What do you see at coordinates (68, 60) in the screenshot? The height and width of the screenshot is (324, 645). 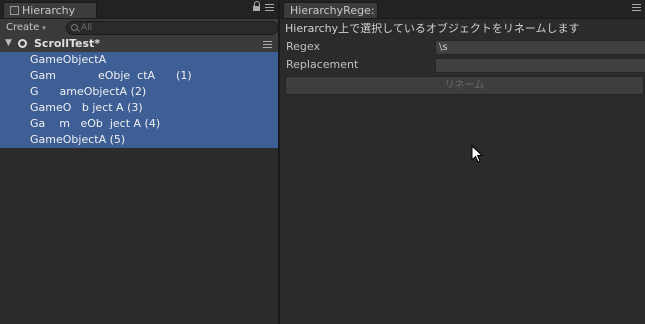 I see `hierarchy-item: GameObjectA` at bounding box center [68, 60].